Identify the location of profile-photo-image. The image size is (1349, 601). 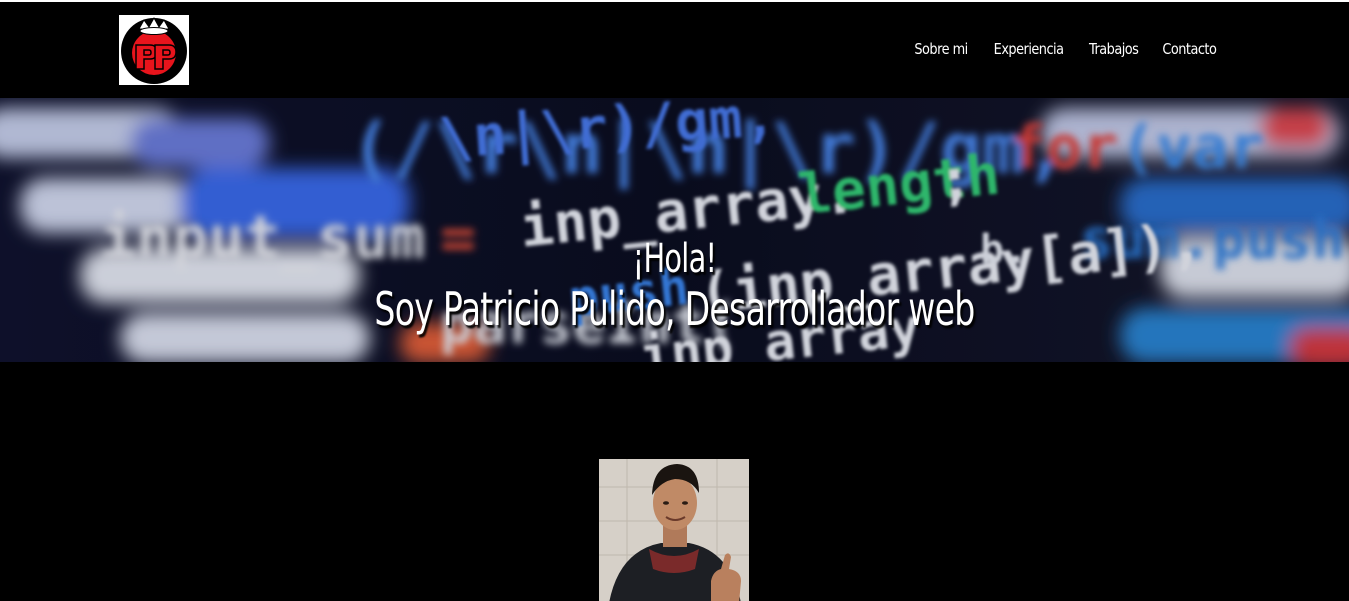
(674, 530).